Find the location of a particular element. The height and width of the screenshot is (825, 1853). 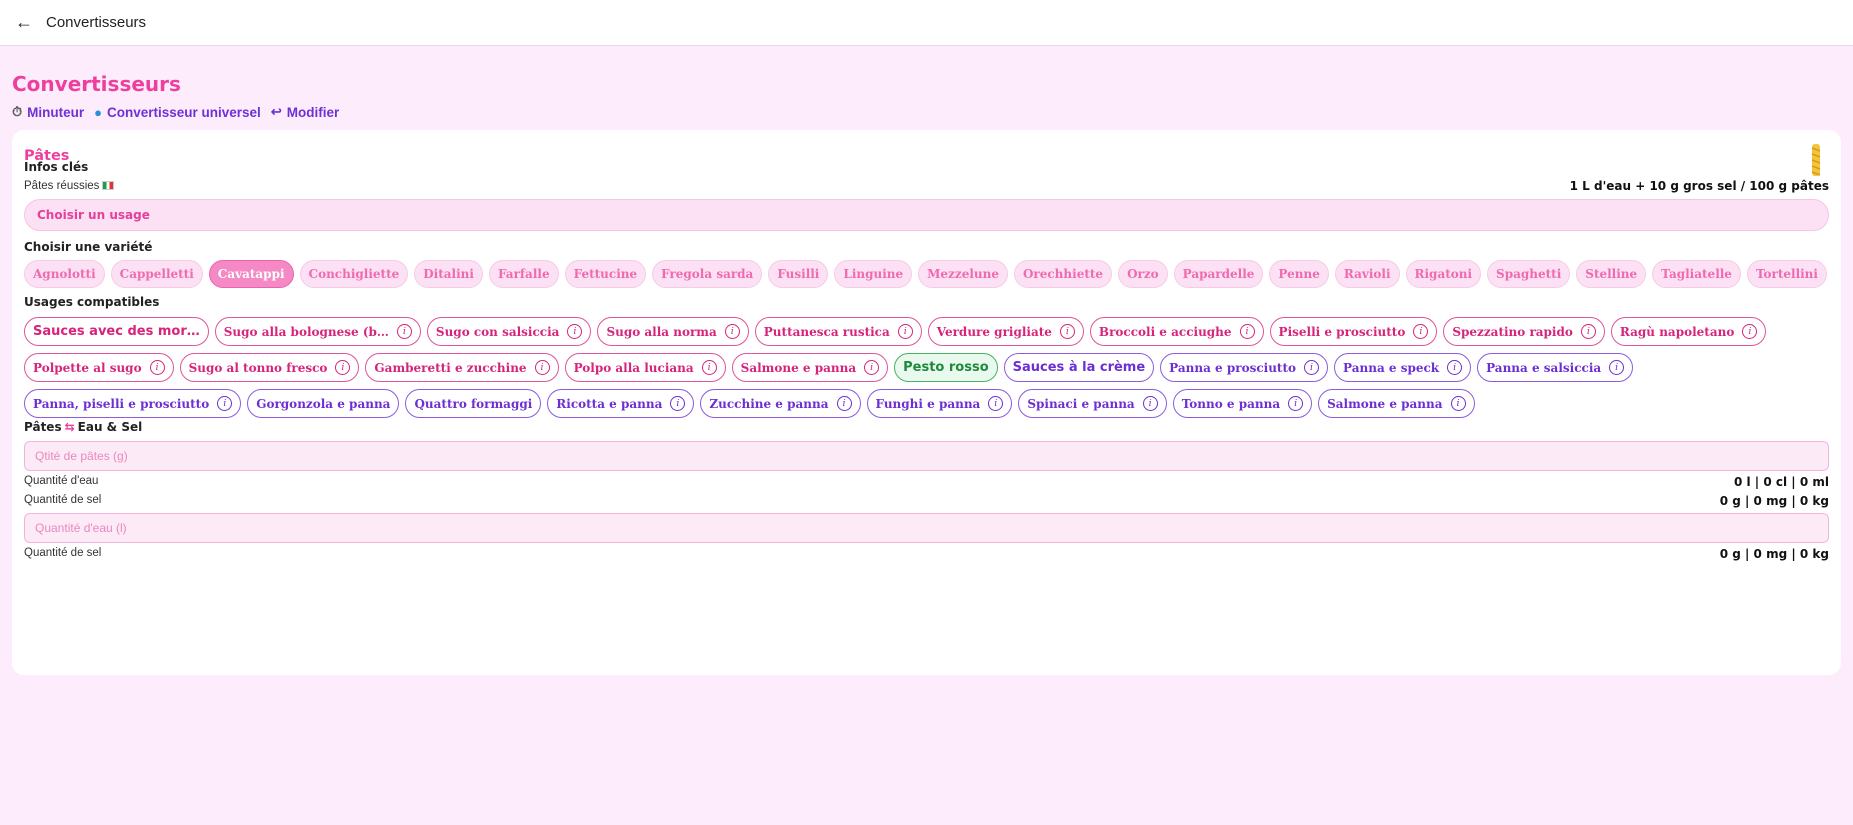

usage-chip: Tonno e panna i is located at coordinates (1242, 403).